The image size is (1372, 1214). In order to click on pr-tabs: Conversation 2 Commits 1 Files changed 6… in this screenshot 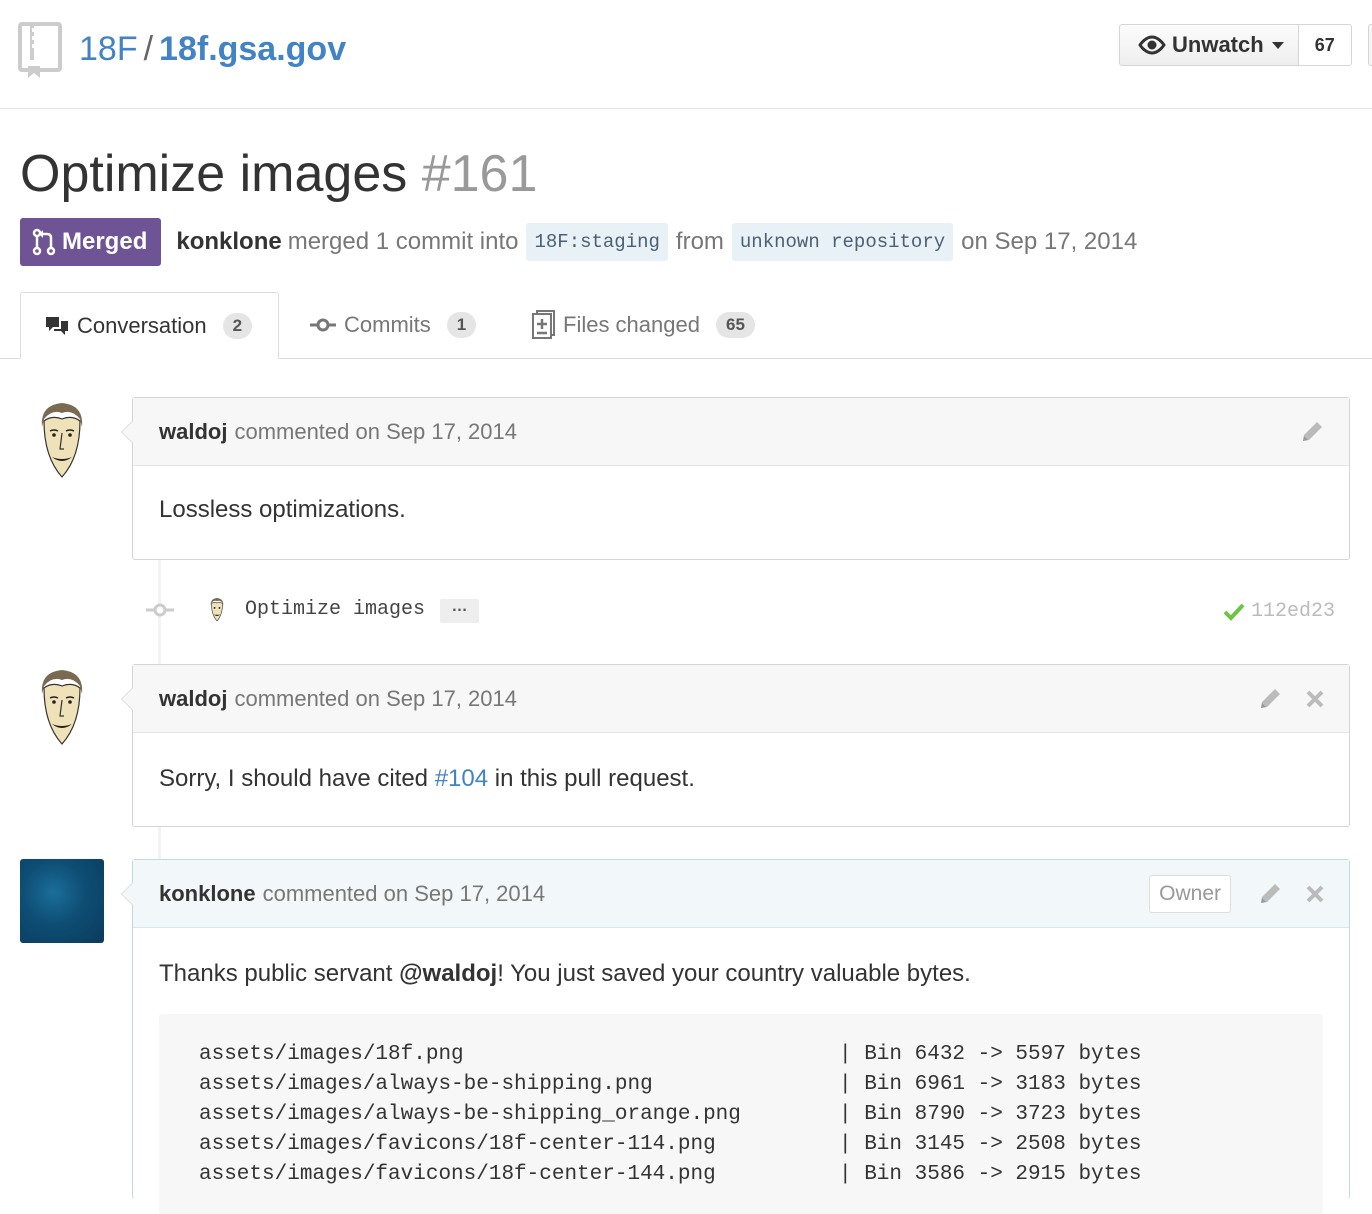, I will do `click(686, 325)`.